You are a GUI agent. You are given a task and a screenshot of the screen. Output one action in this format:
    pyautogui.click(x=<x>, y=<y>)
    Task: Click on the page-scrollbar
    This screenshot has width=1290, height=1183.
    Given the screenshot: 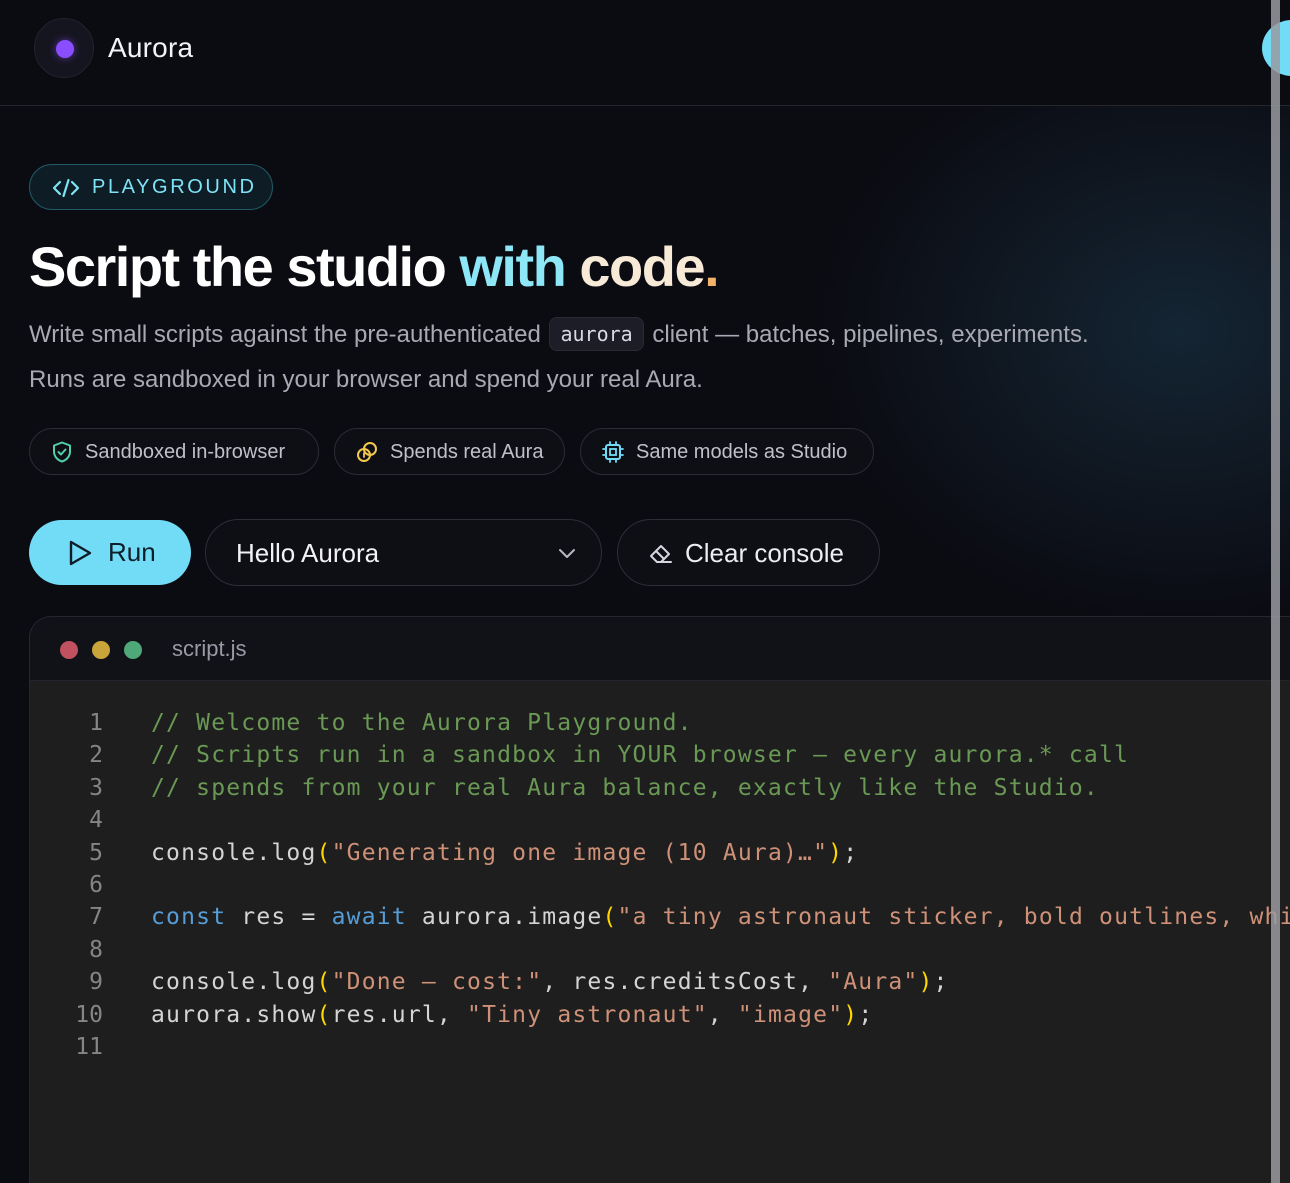 What is the action you would take?
    pyautogui.click(x=1275, y=591)
    